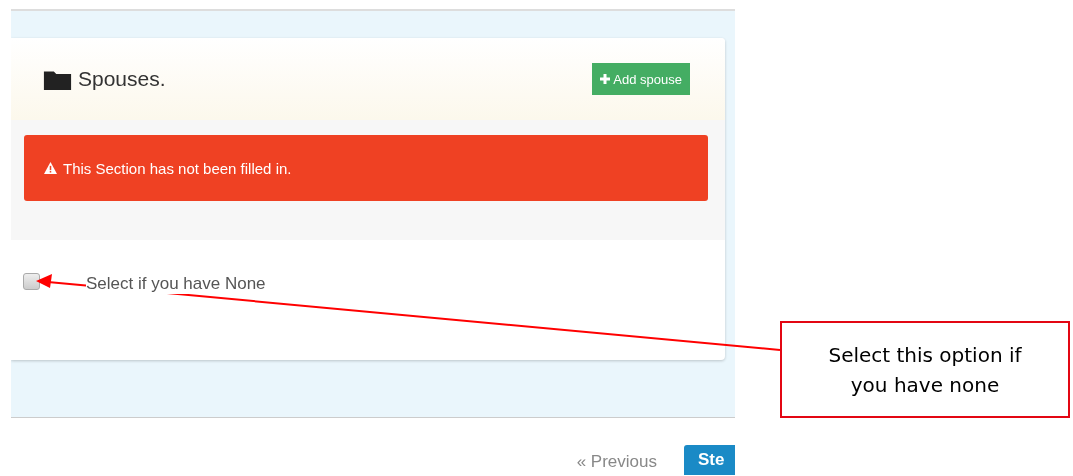 The width and height of the screenshot is (1073, 476). What do you see at coordinates (177, 168) in the screenshot?
I see `alert-message: This Section has not been filled in.` at bounding box center [177, 168].